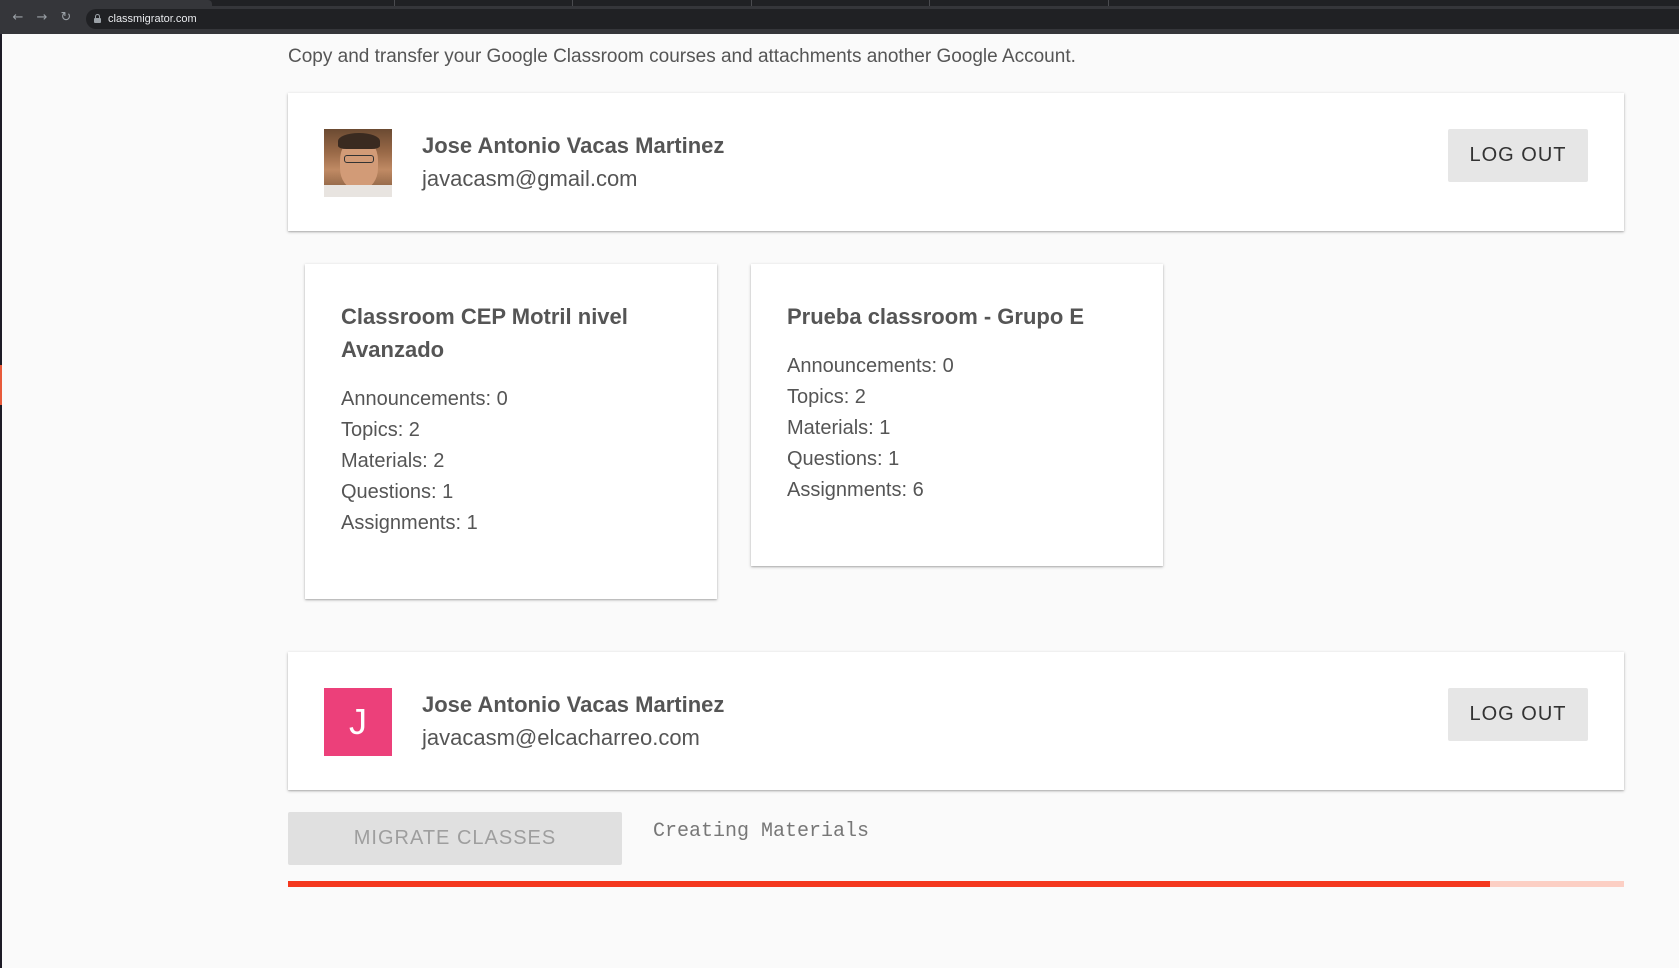 This screenshot has width=1679, height=968. Describe the element at coordinates (839, 3) in the screenshot. I see `tab-strip` at that location.